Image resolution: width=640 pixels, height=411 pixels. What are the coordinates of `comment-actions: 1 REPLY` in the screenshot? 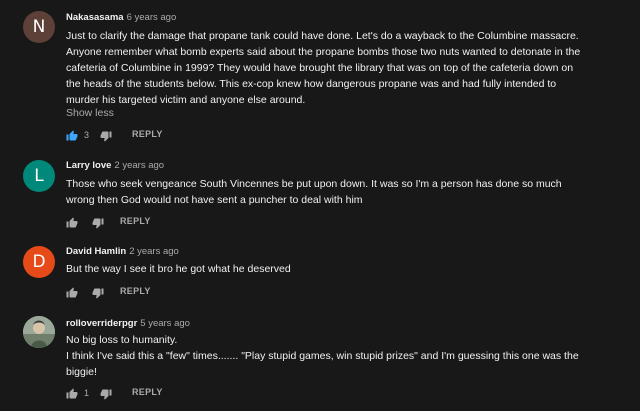 It's located at (166, 393).